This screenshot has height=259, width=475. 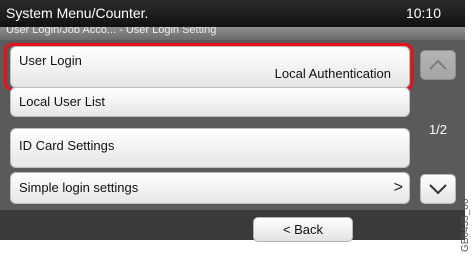 What do you see at coordinates (465, 225) in the screenshot?
I see `figure-code: GB0435_00` at bounding box center [465, 225].